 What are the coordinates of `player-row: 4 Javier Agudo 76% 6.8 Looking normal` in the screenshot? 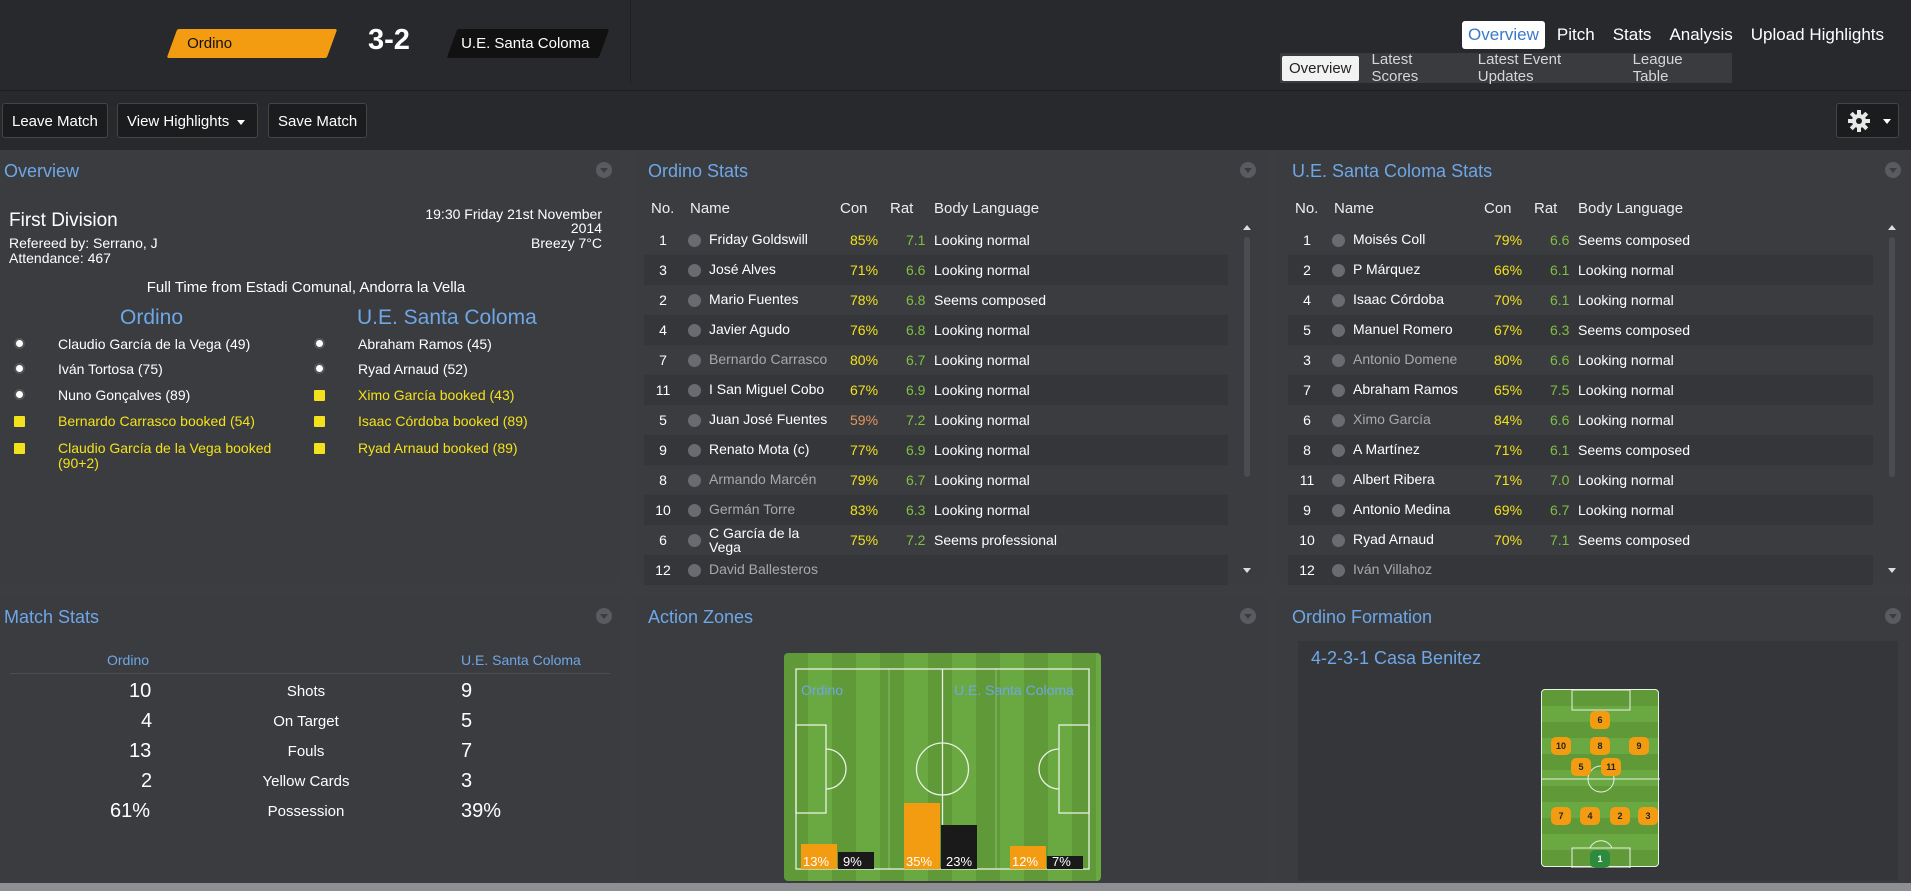 It's located at (936, 330).